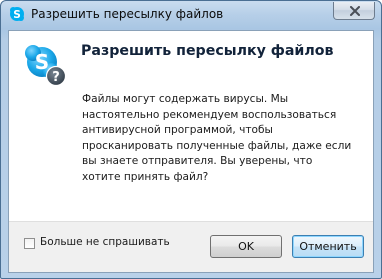  Describe the element at coordinates (145, 176) in the screenshot. I see `message-line: хотите принять файл?` at that location.